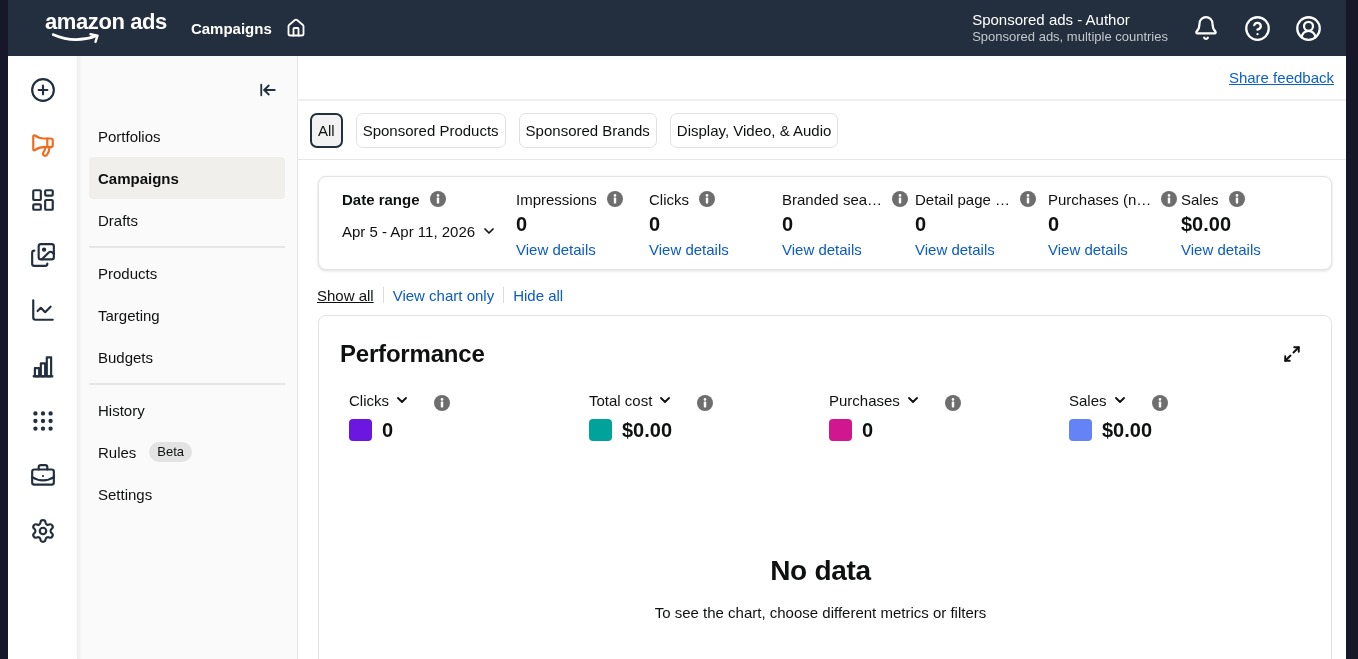 The image size is (1358, 659). I want to click on nav-item: Drafts, so click(187, 220).